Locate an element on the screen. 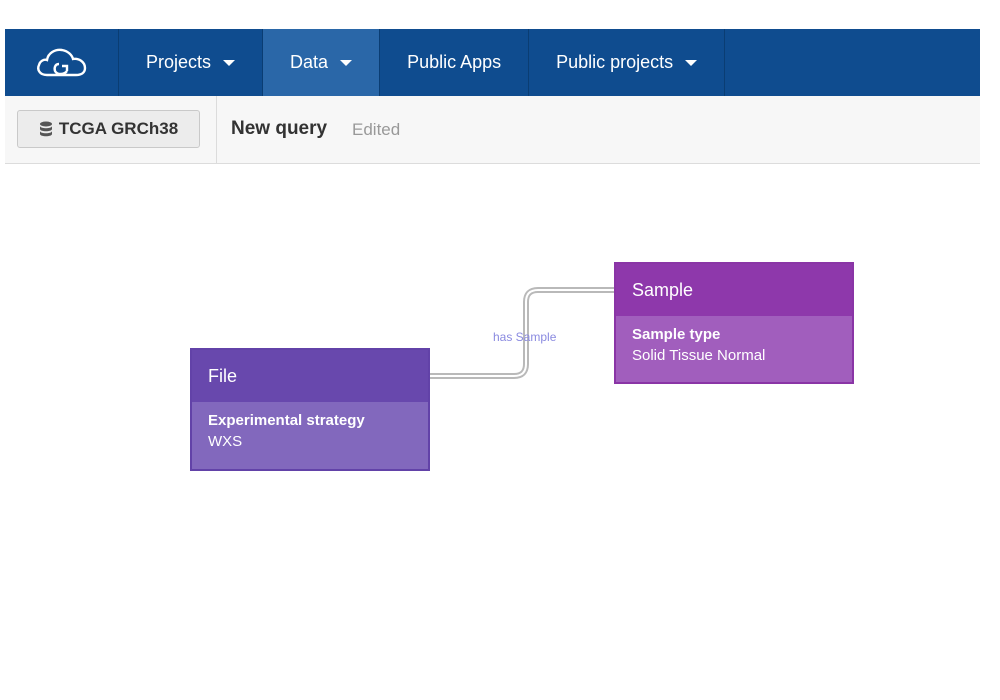  file-node: File Experimental strategy WXS is located at coordinates (310, 409).